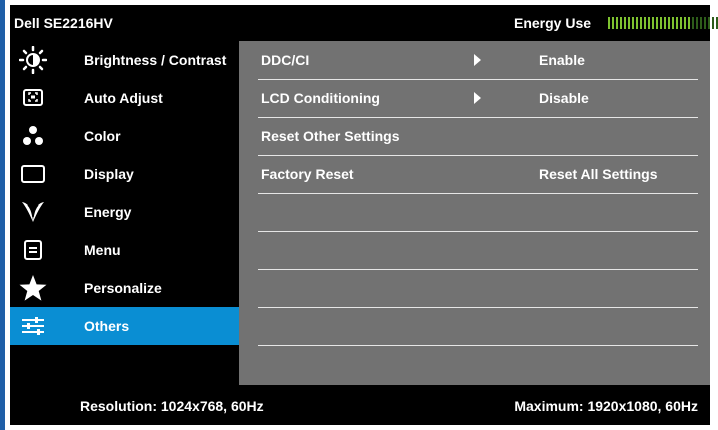 This screenshot has width=718, height=430. I want to click on sidebar-item-personalize: Personalize, so click(124, 288).